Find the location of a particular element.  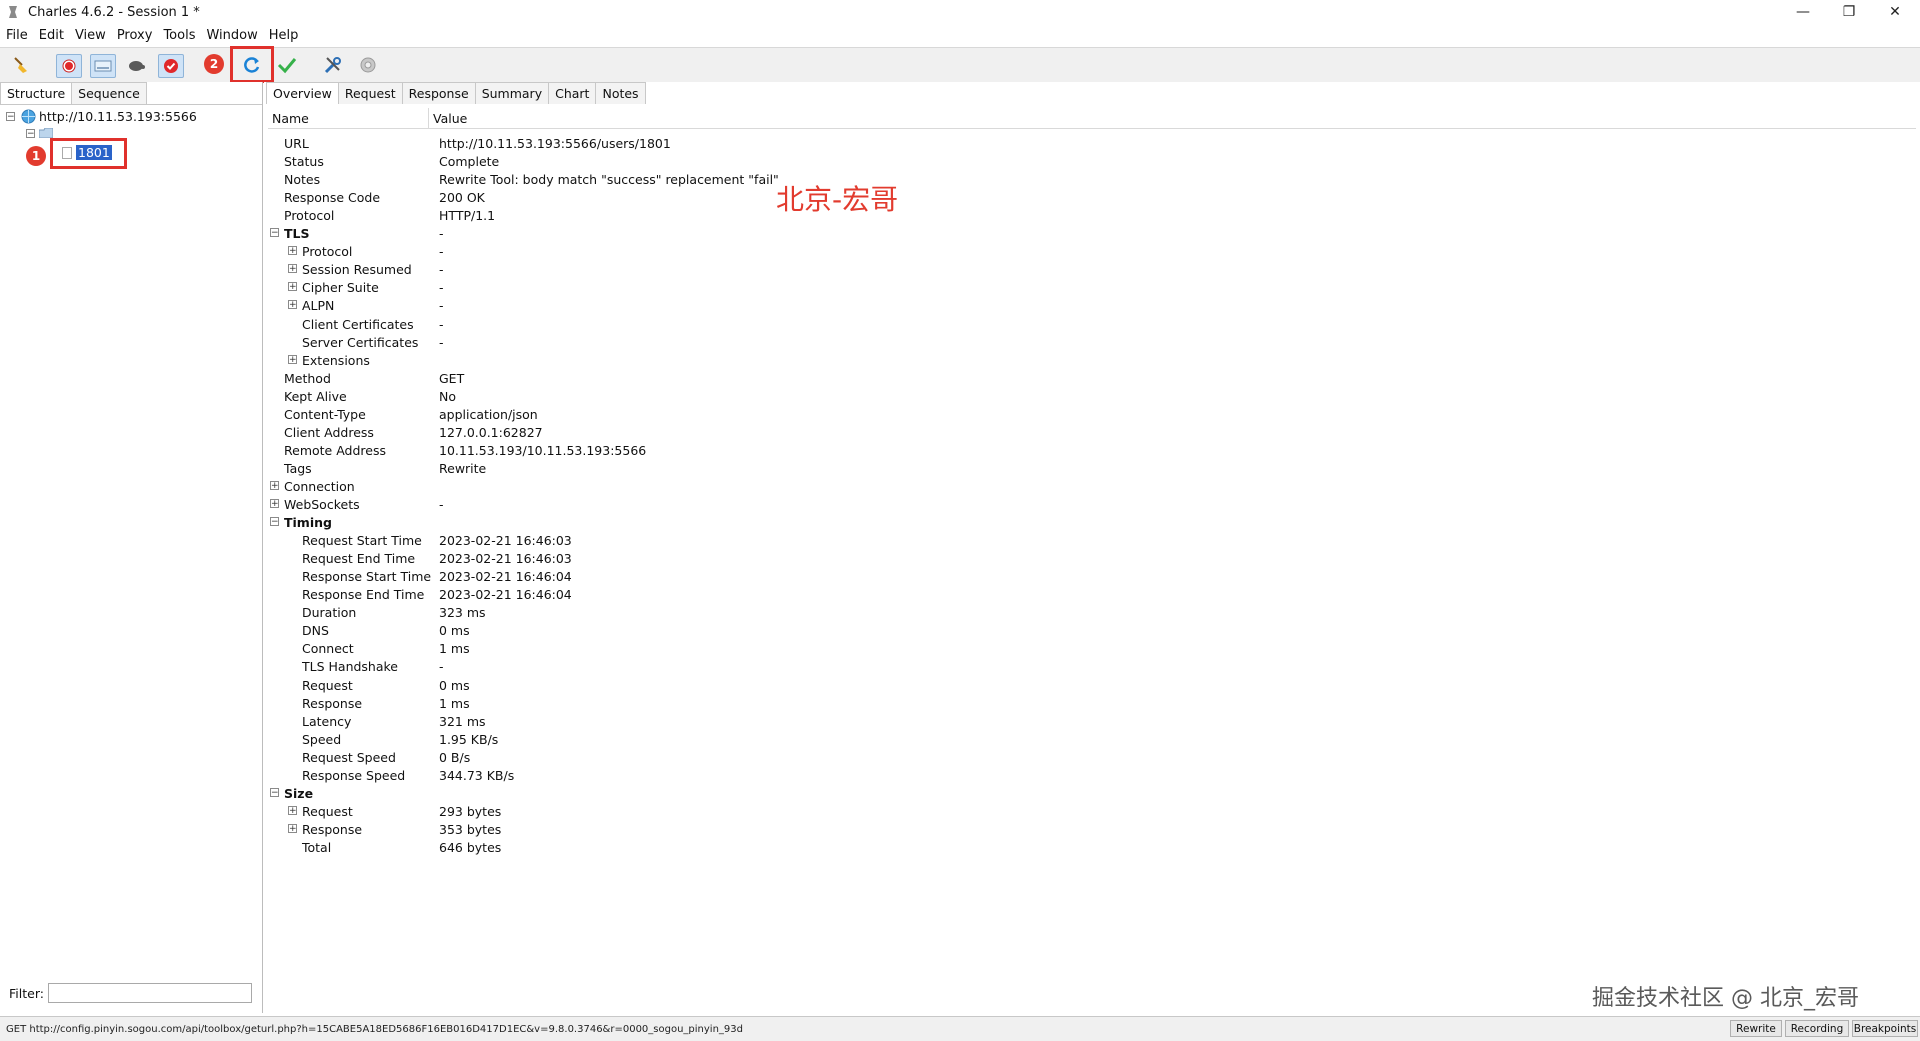

table-row: Tags Rewrite is located at coordinates (1068, 468).